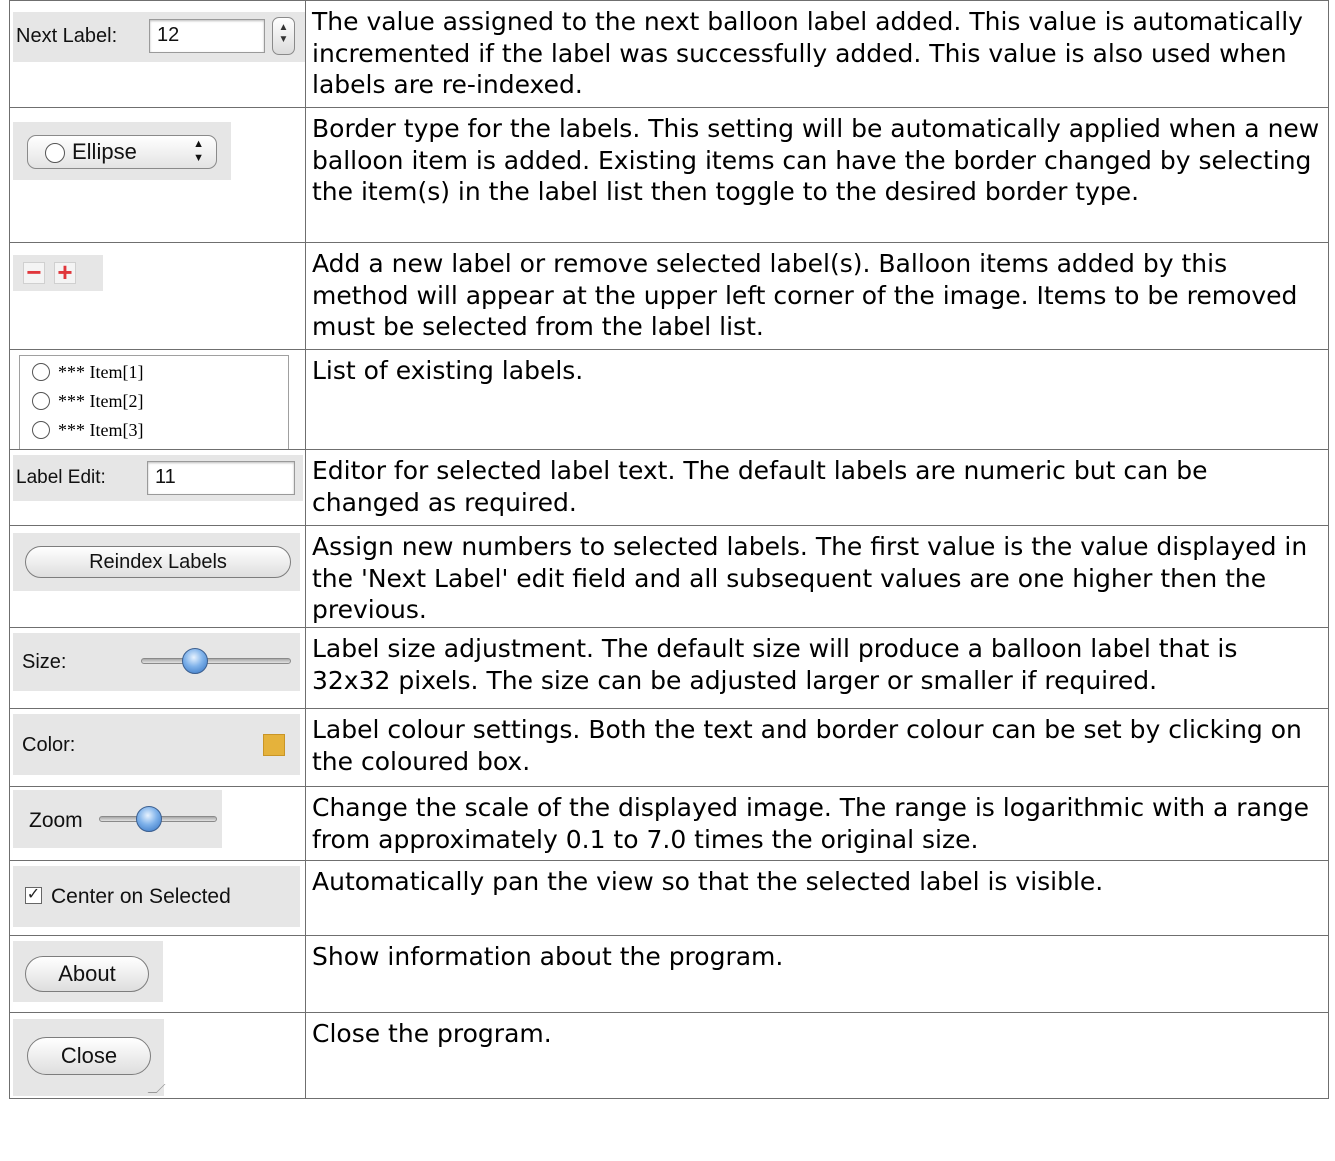  I want to click on zoom-slider-knob, so click(148, 819).